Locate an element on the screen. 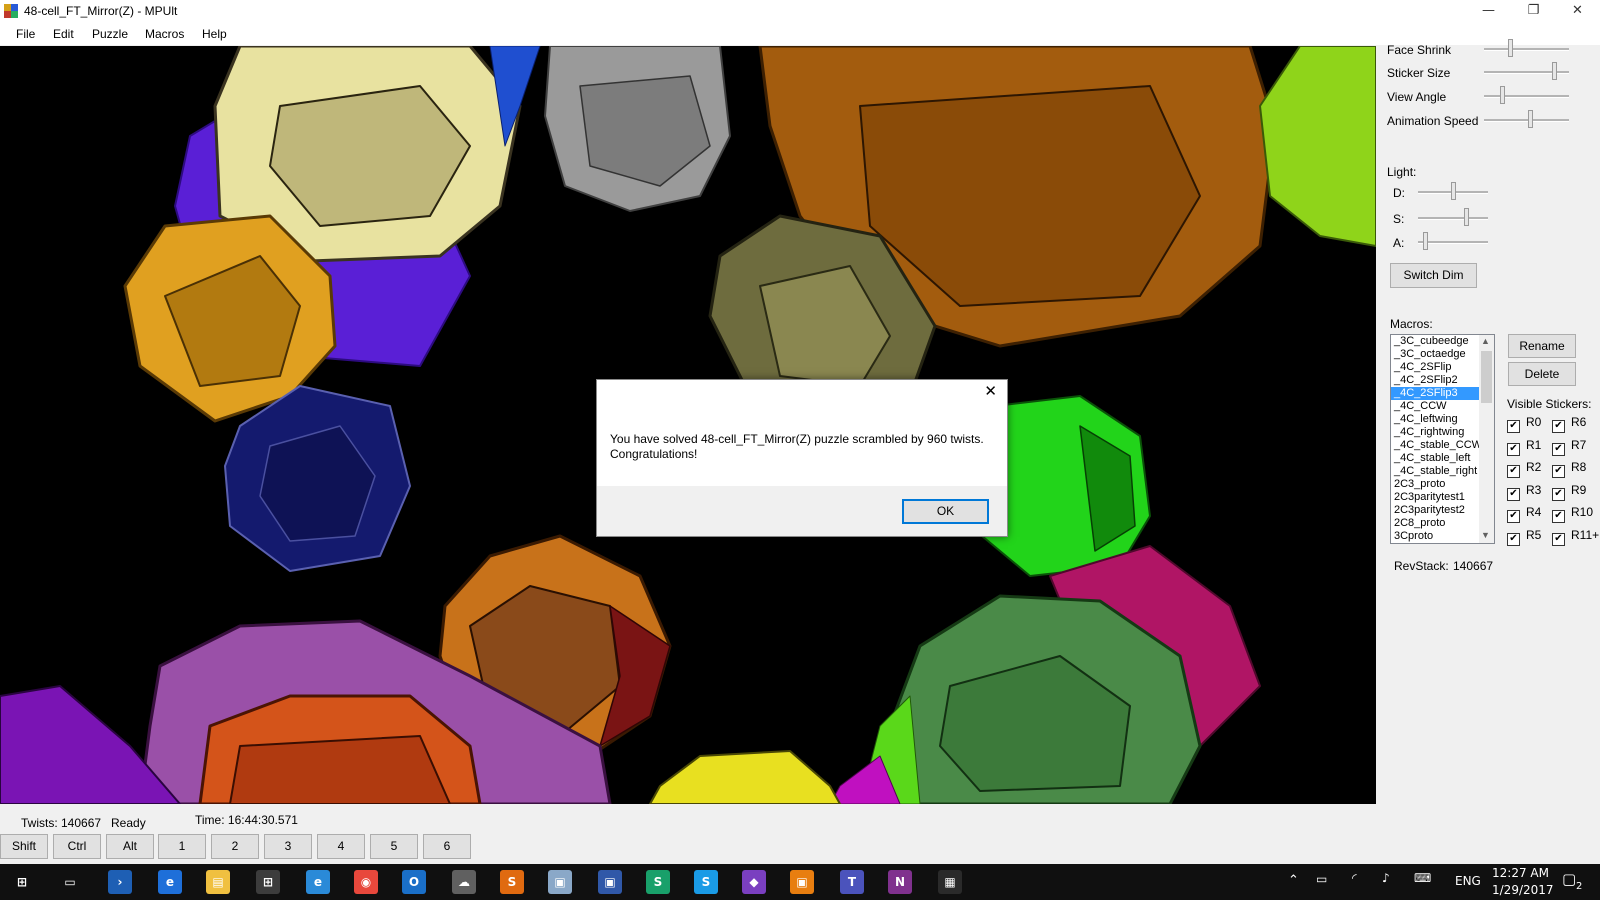  key-2-button: 2 is located at coordinates (235, 846).